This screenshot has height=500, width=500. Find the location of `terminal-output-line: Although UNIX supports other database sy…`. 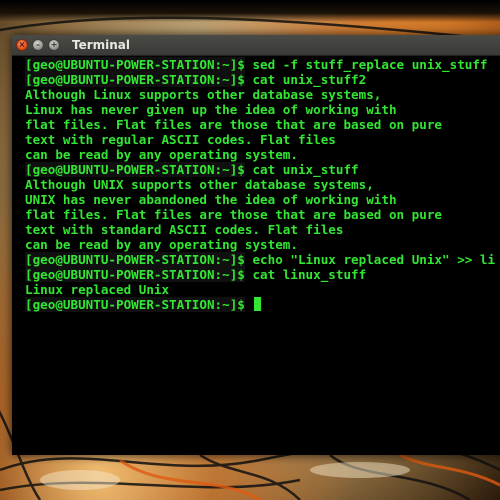

terminal-output-line: Although UNIX supports other database sy… is located at coordinates (199, 184).